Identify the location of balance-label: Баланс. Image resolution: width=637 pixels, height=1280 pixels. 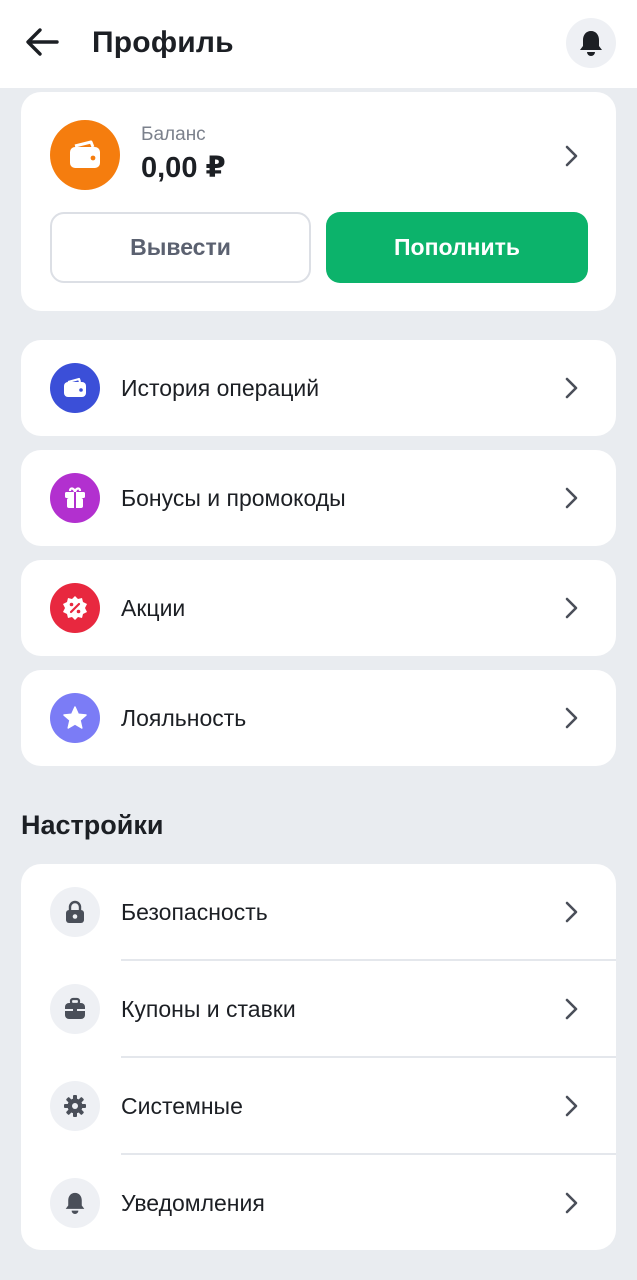
(173, 134).